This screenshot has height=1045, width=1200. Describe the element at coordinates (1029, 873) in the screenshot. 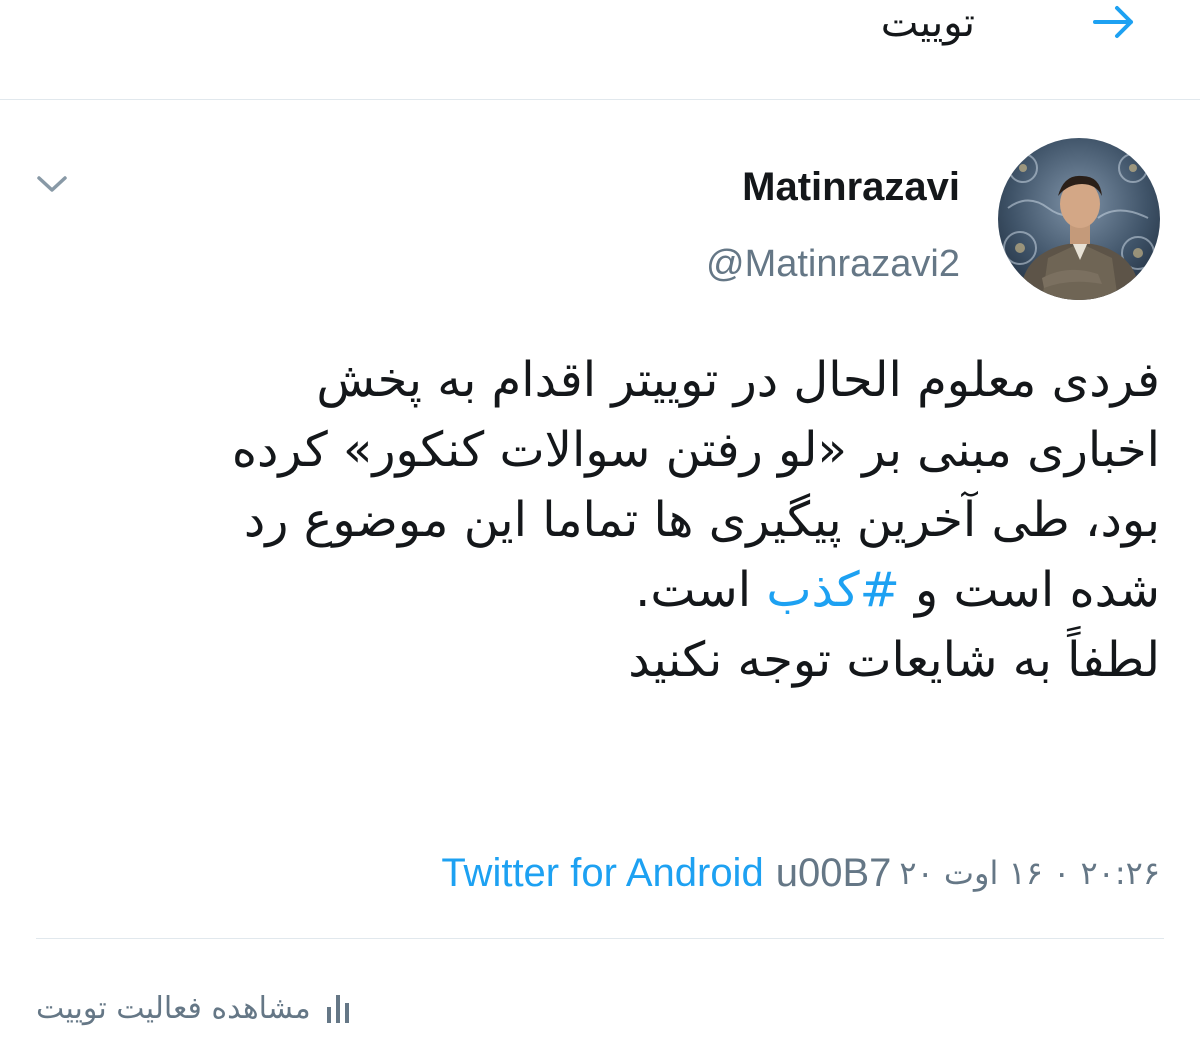

I see `tweet-timestamp: ۲۰:۲۶ ۰ ۱۶ اوت ۲۰` at that location.